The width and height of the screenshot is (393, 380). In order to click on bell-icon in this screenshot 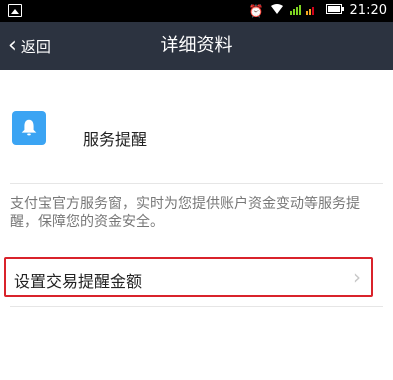, I will do `click(29, 128)`.